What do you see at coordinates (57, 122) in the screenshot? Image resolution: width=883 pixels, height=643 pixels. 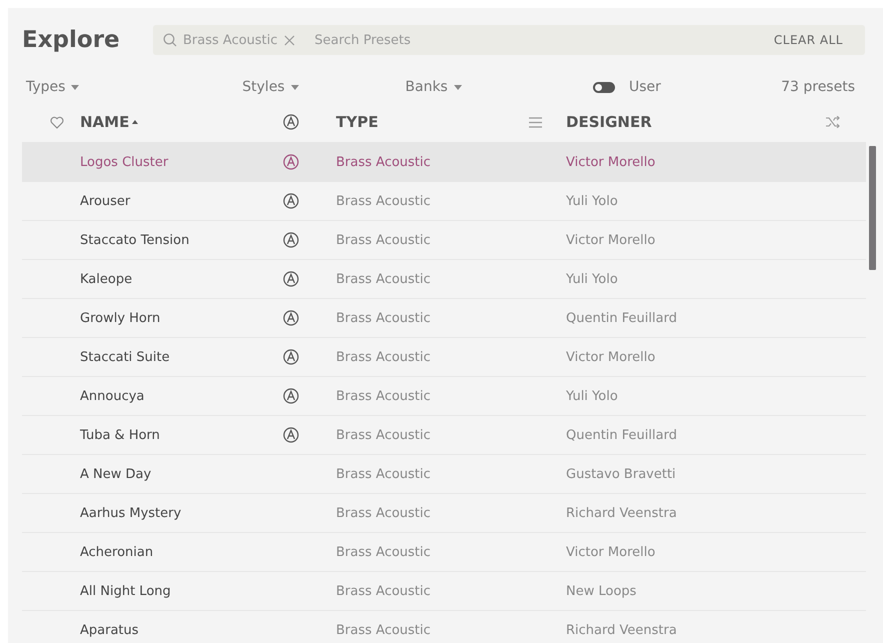 I see `heart-icon` at bounding box center [57, 122].